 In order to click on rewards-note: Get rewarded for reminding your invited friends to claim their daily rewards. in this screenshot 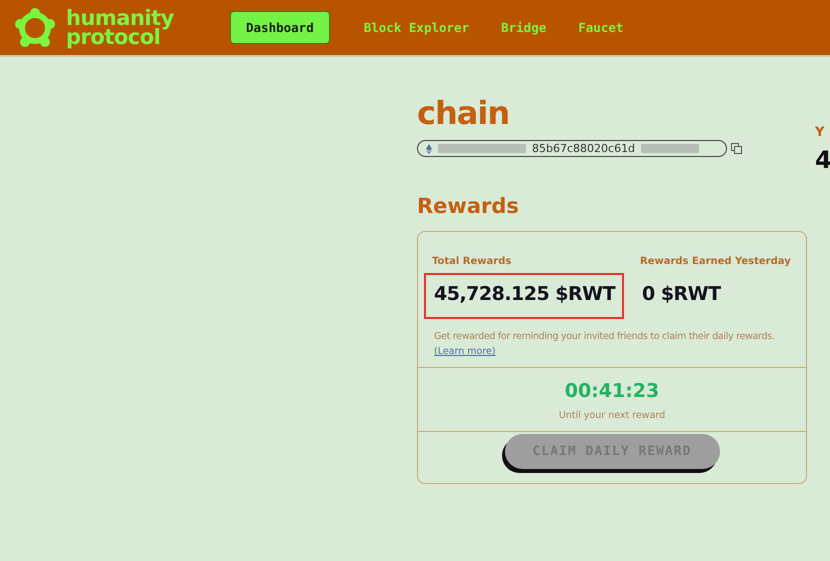, I will do `click(604, 336)`.